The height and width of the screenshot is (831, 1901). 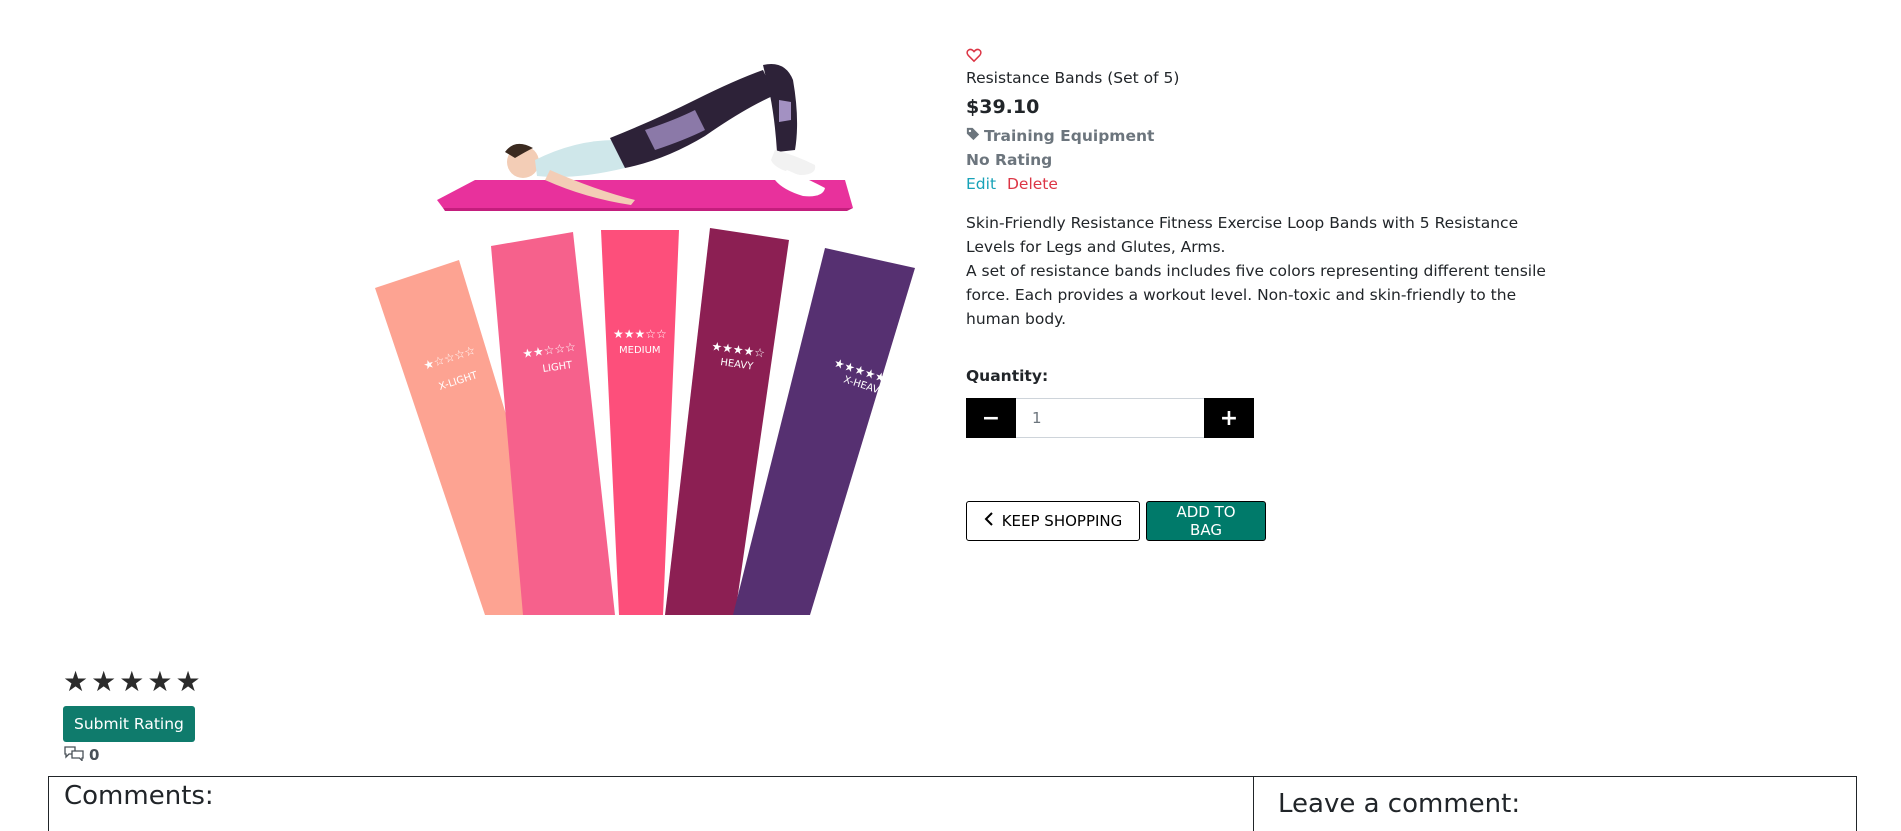 What do you see at coordinates (973, 136) in the screenshot?
I see `tag-icon` at bounding box center [973, 136].